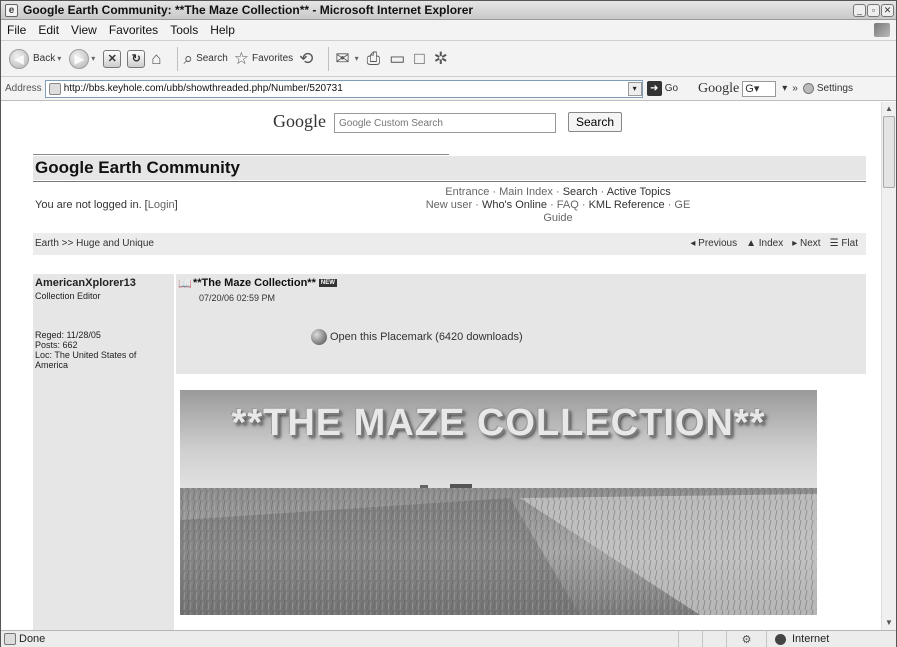  I want to click on discuss-icon: □, so click(419, 58).